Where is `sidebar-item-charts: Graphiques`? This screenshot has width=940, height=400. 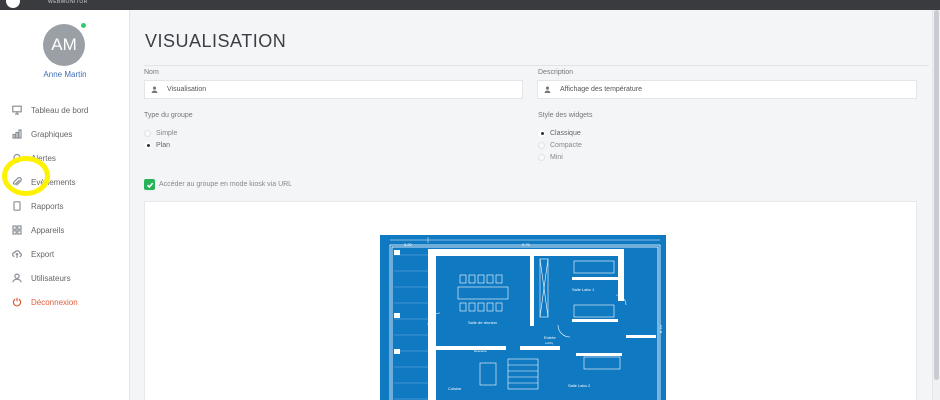 sidebar-item-charts: Graphiques is located at coordinates (69, 134).